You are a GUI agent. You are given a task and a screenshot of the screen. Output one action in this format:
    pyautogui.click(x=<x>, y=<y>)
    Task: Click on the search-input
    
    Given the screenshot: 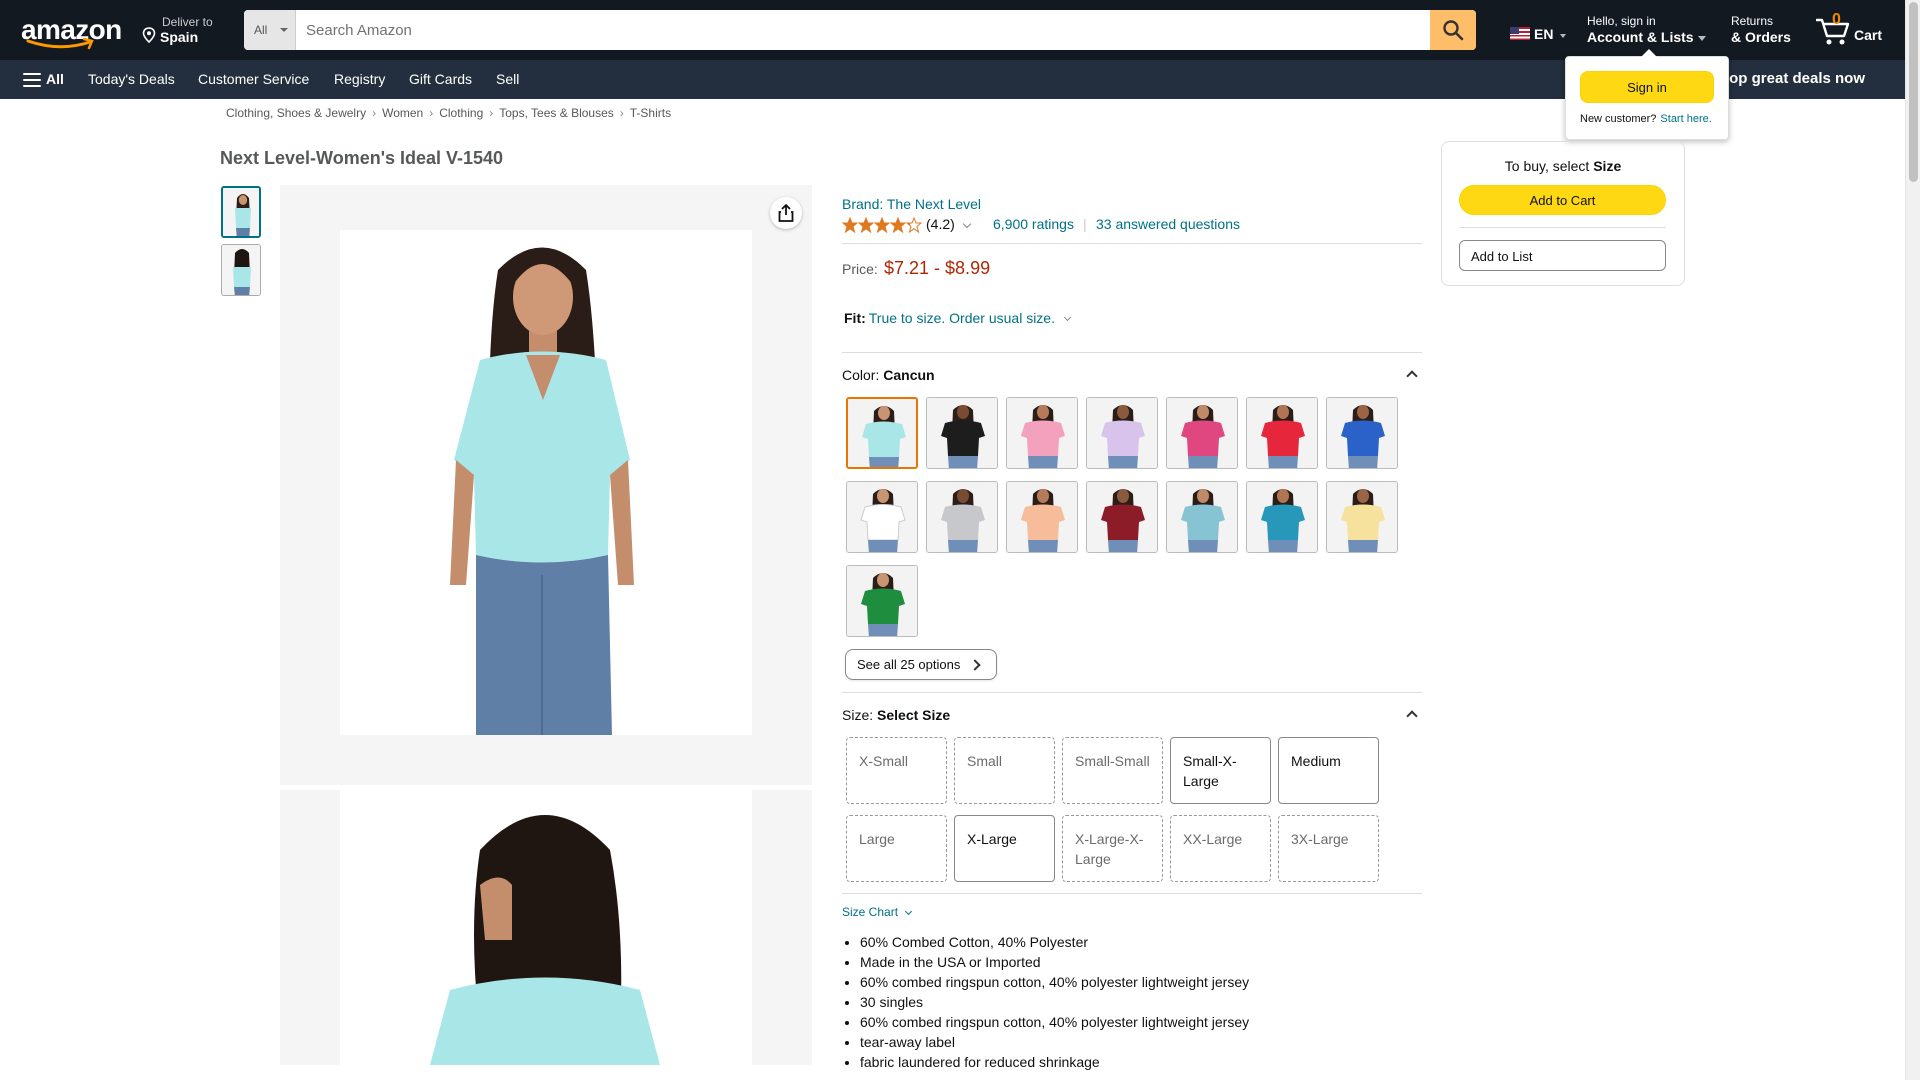 What is the action you would take?
    pyautogui.click(x=858, y=30)
    